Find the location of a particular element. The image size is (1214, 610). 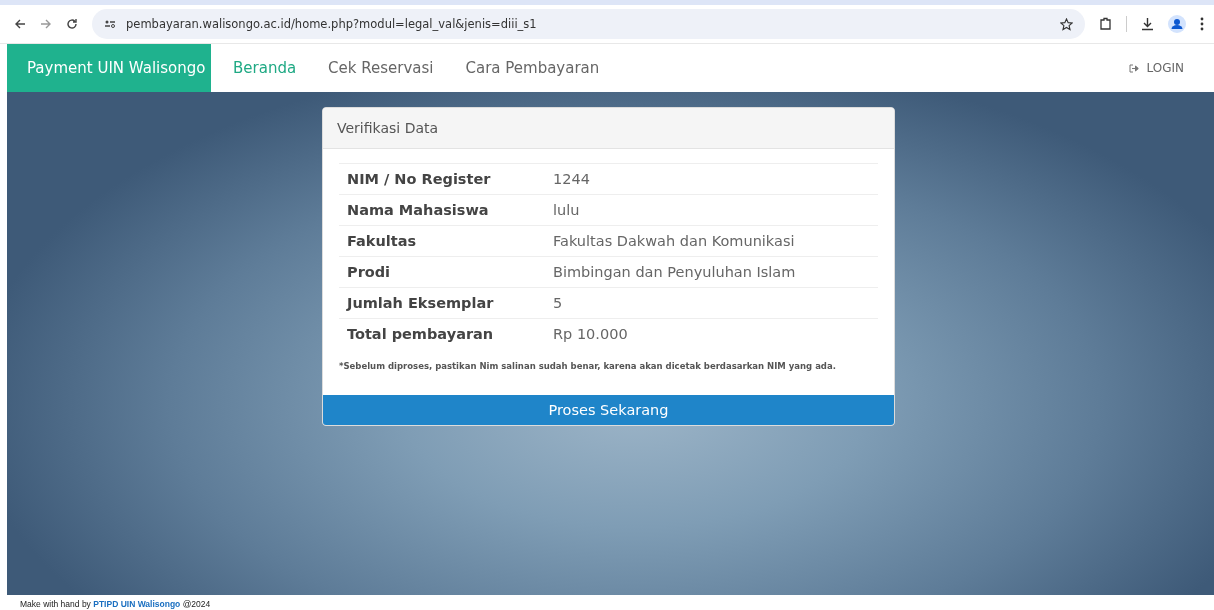

card-title: Verifikasi Data is located at coordinates (608, 128).